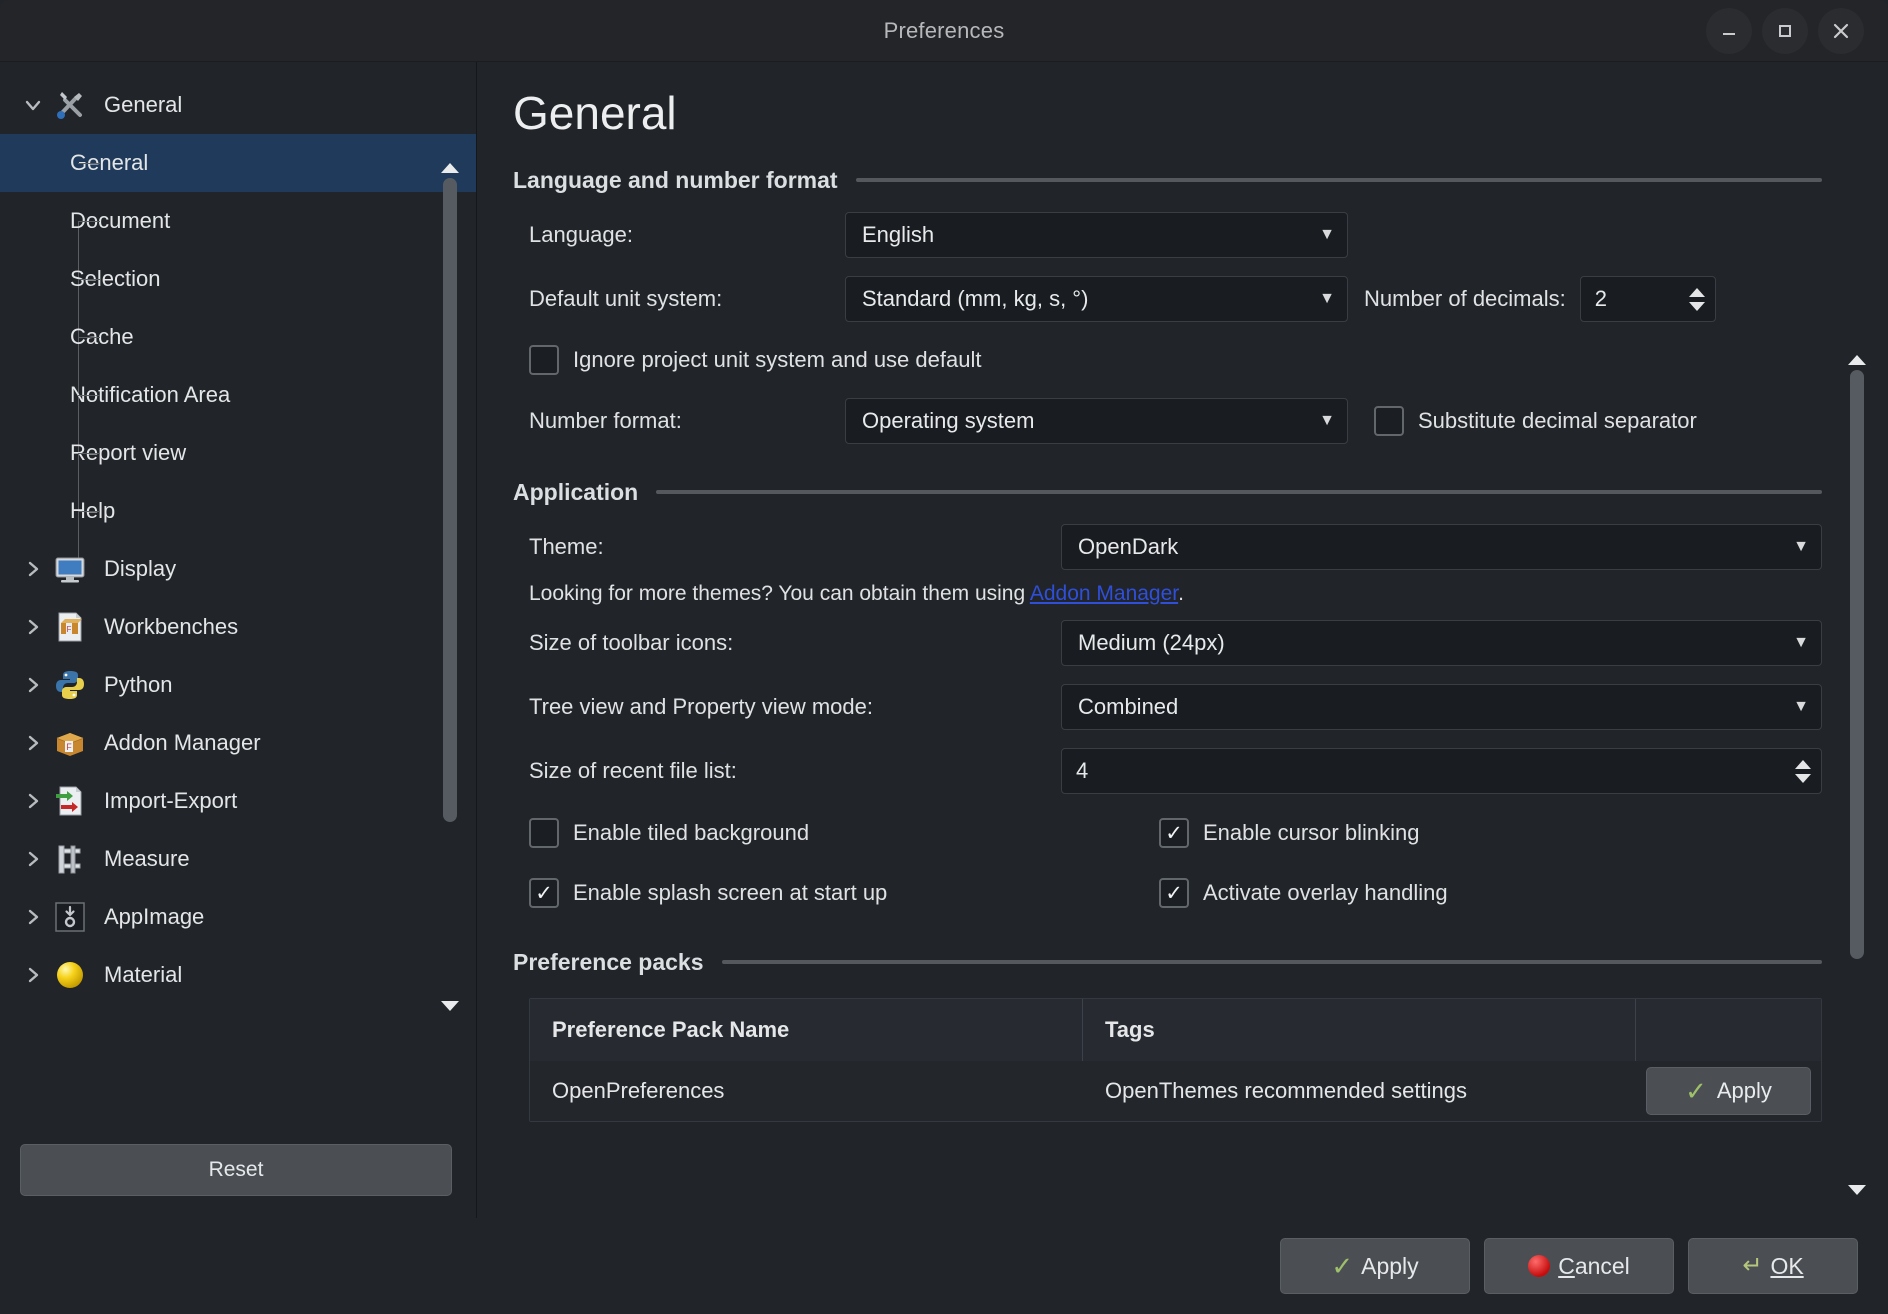  Describe the element at coordinates (1096, 421) in the screenshot. I see `number-format-select: Operating system ▼` at that location.